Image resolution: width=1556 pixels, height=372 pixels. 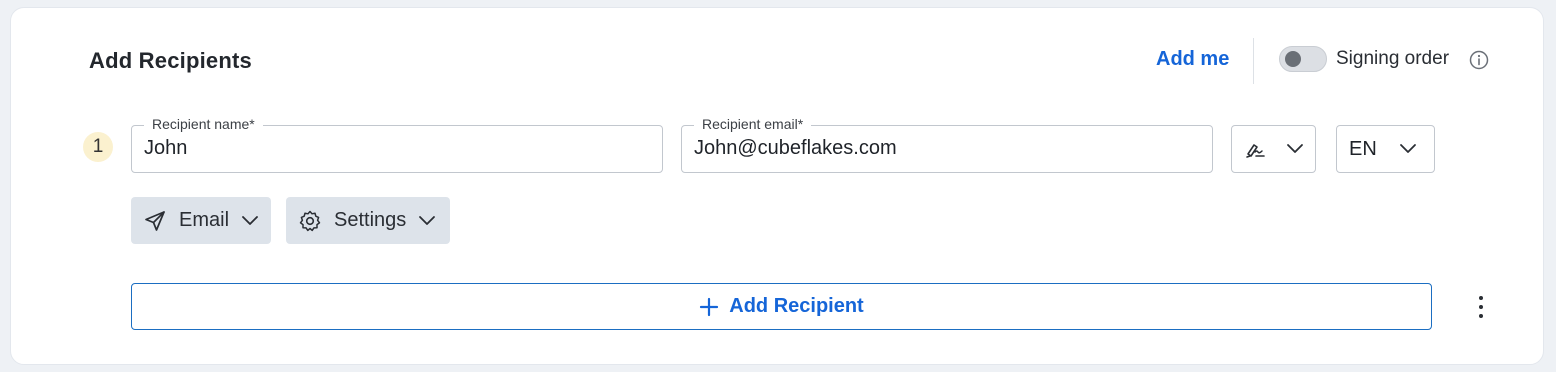 I want to click on signing-order-label: Signing order, so click(x=1393, y=58).